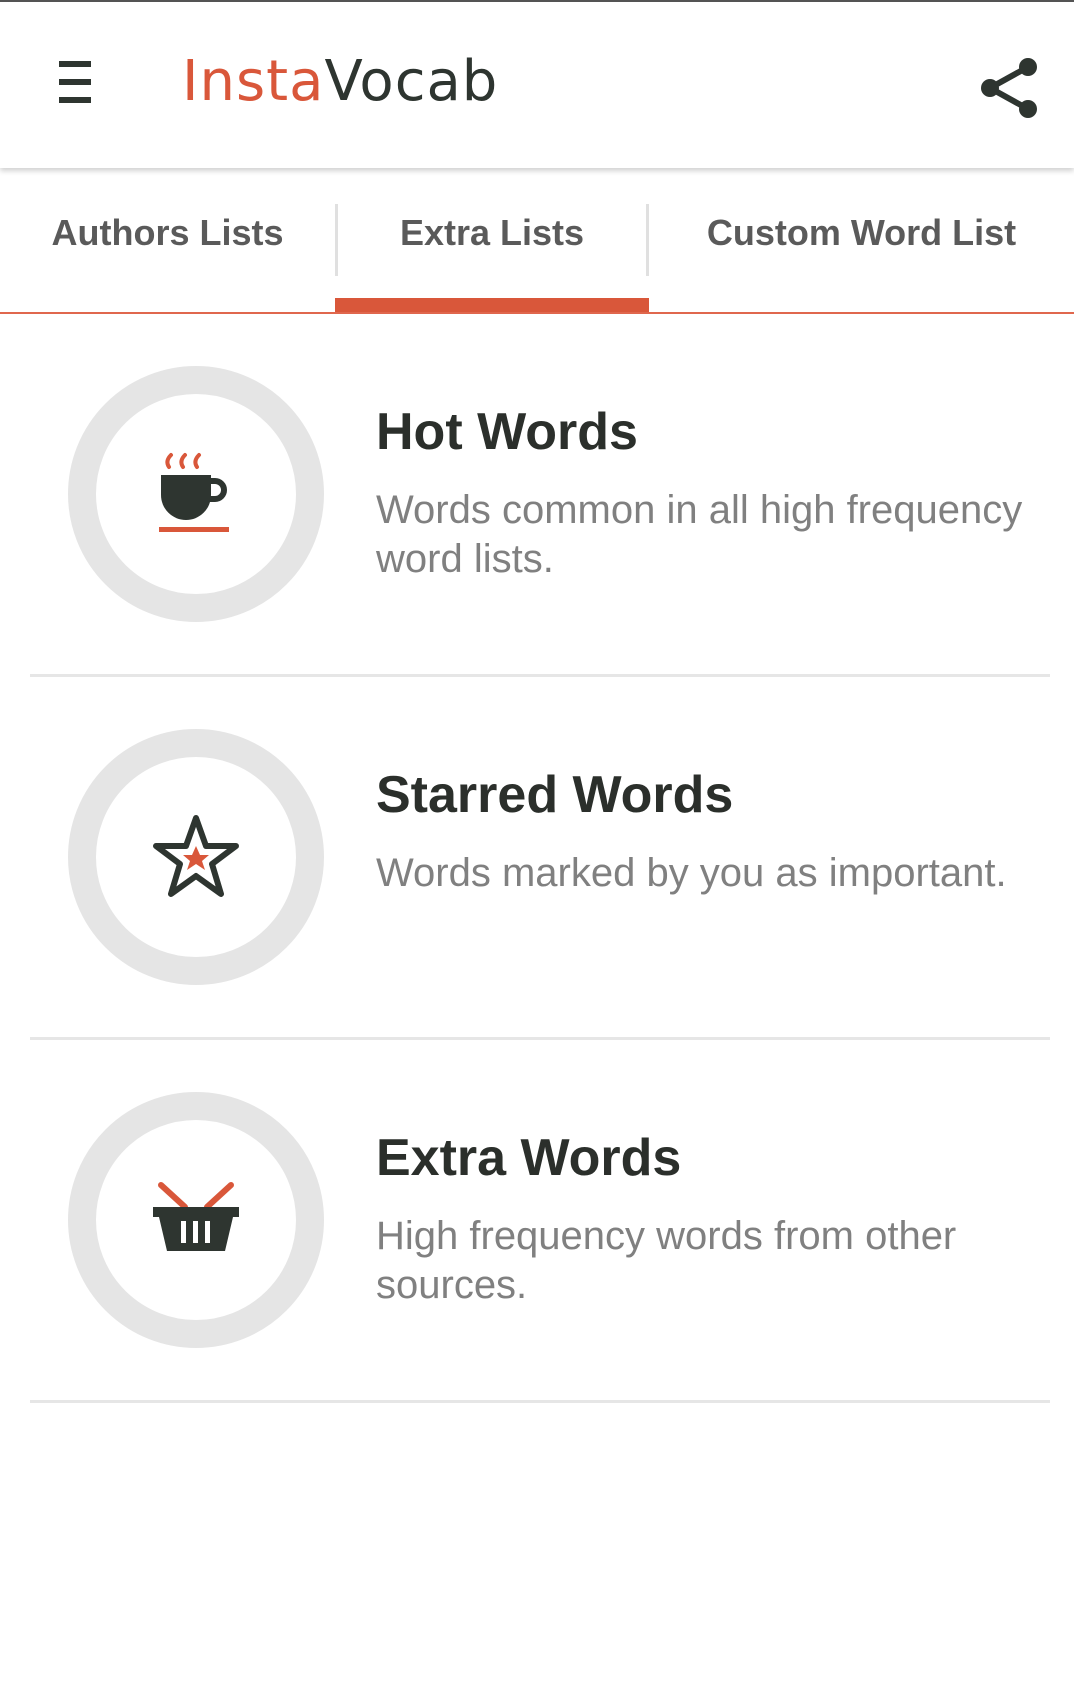 The height and width of the screenshot is (1696, 1074). I want to click on star-icon, so click(196, 856).